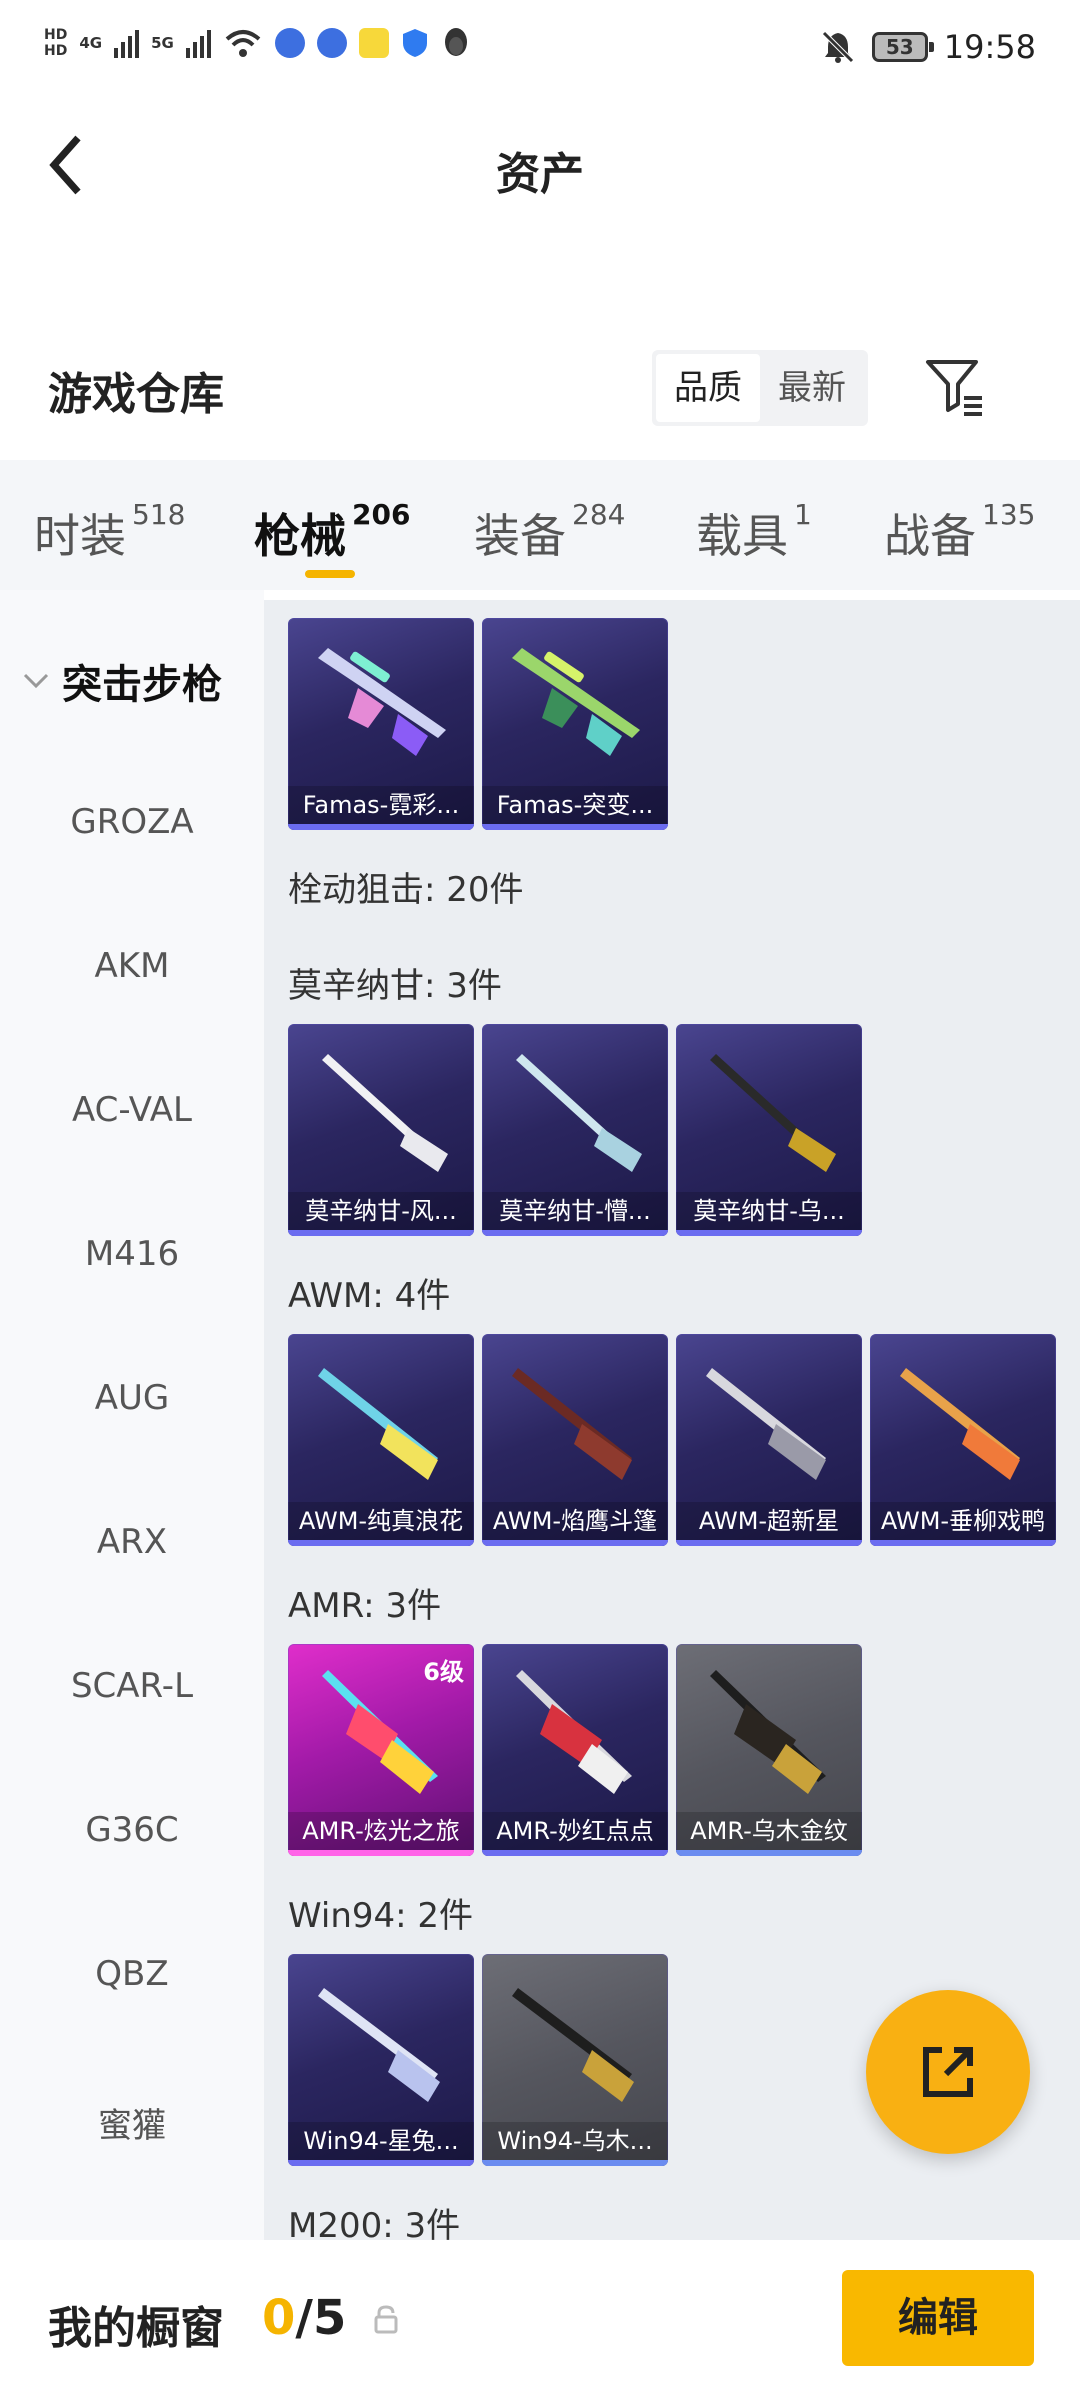 The height and width of the screenshot is (2400, 1080). Describe the element at coordinates (132, 1830) in the screenshot. I see `sidebar-item-g36c: G36C` at that location.